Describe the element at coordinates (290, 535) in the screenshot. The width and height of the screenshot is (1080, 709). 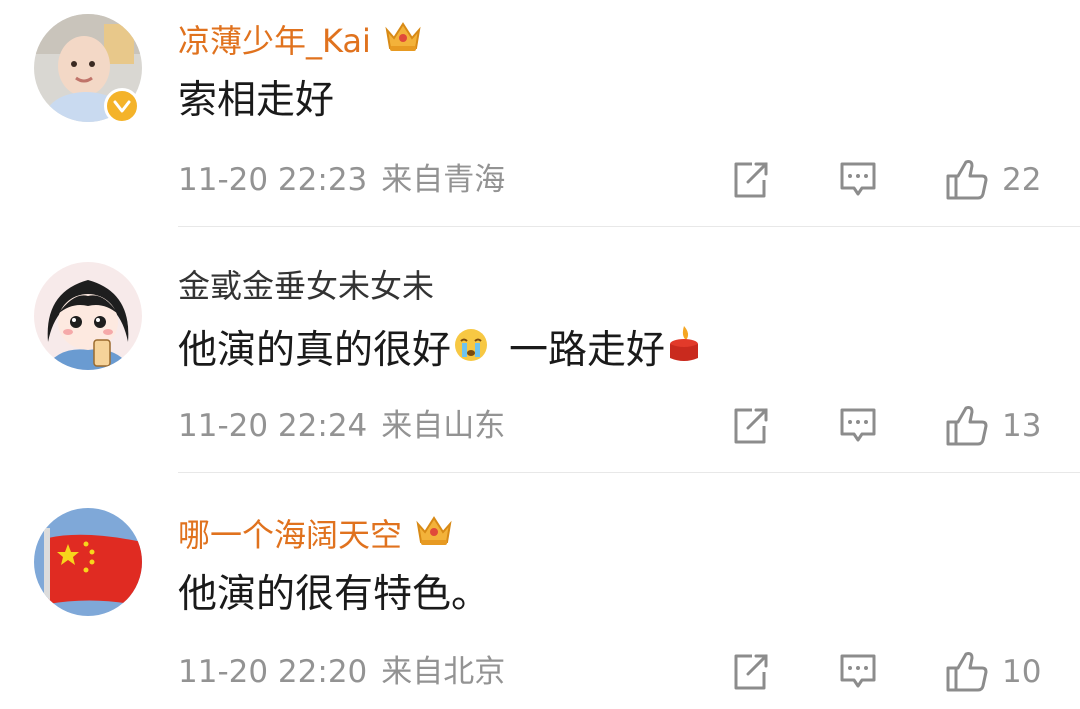
I see `username-text: 哪一个海阔天空` at that location.